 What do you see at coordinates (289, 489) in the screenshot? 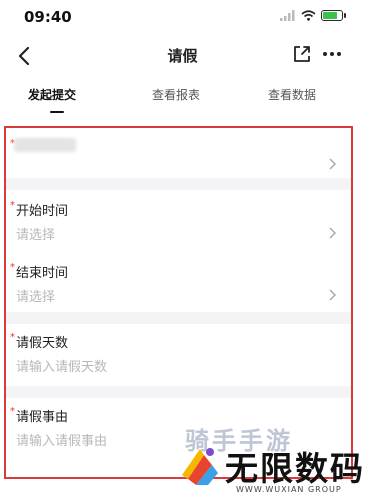
I see `watermark-subtext: WWW.WUXIAN GROUP` at bounding box center [289, 489].